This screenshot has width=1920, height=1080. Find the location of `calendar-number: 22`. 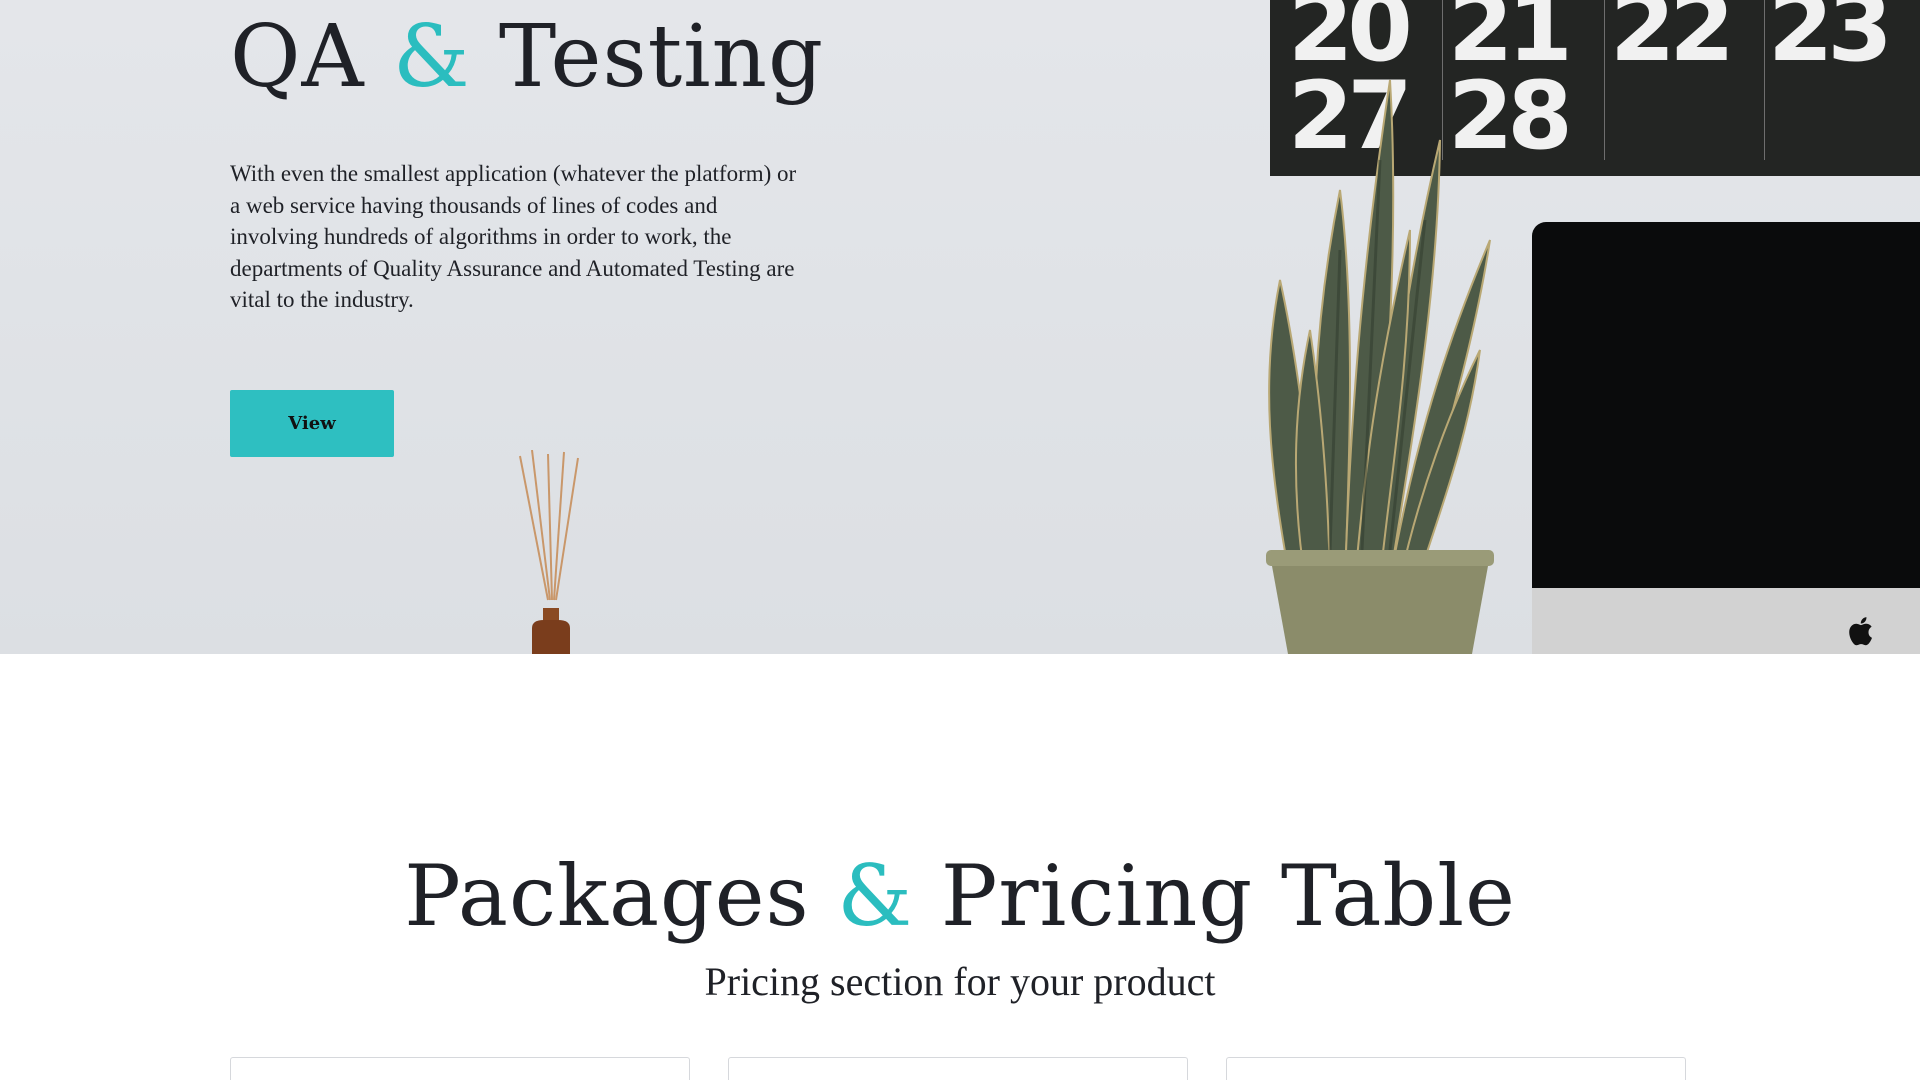

calendar-number: 22 is located at coordinates (1672, 41).